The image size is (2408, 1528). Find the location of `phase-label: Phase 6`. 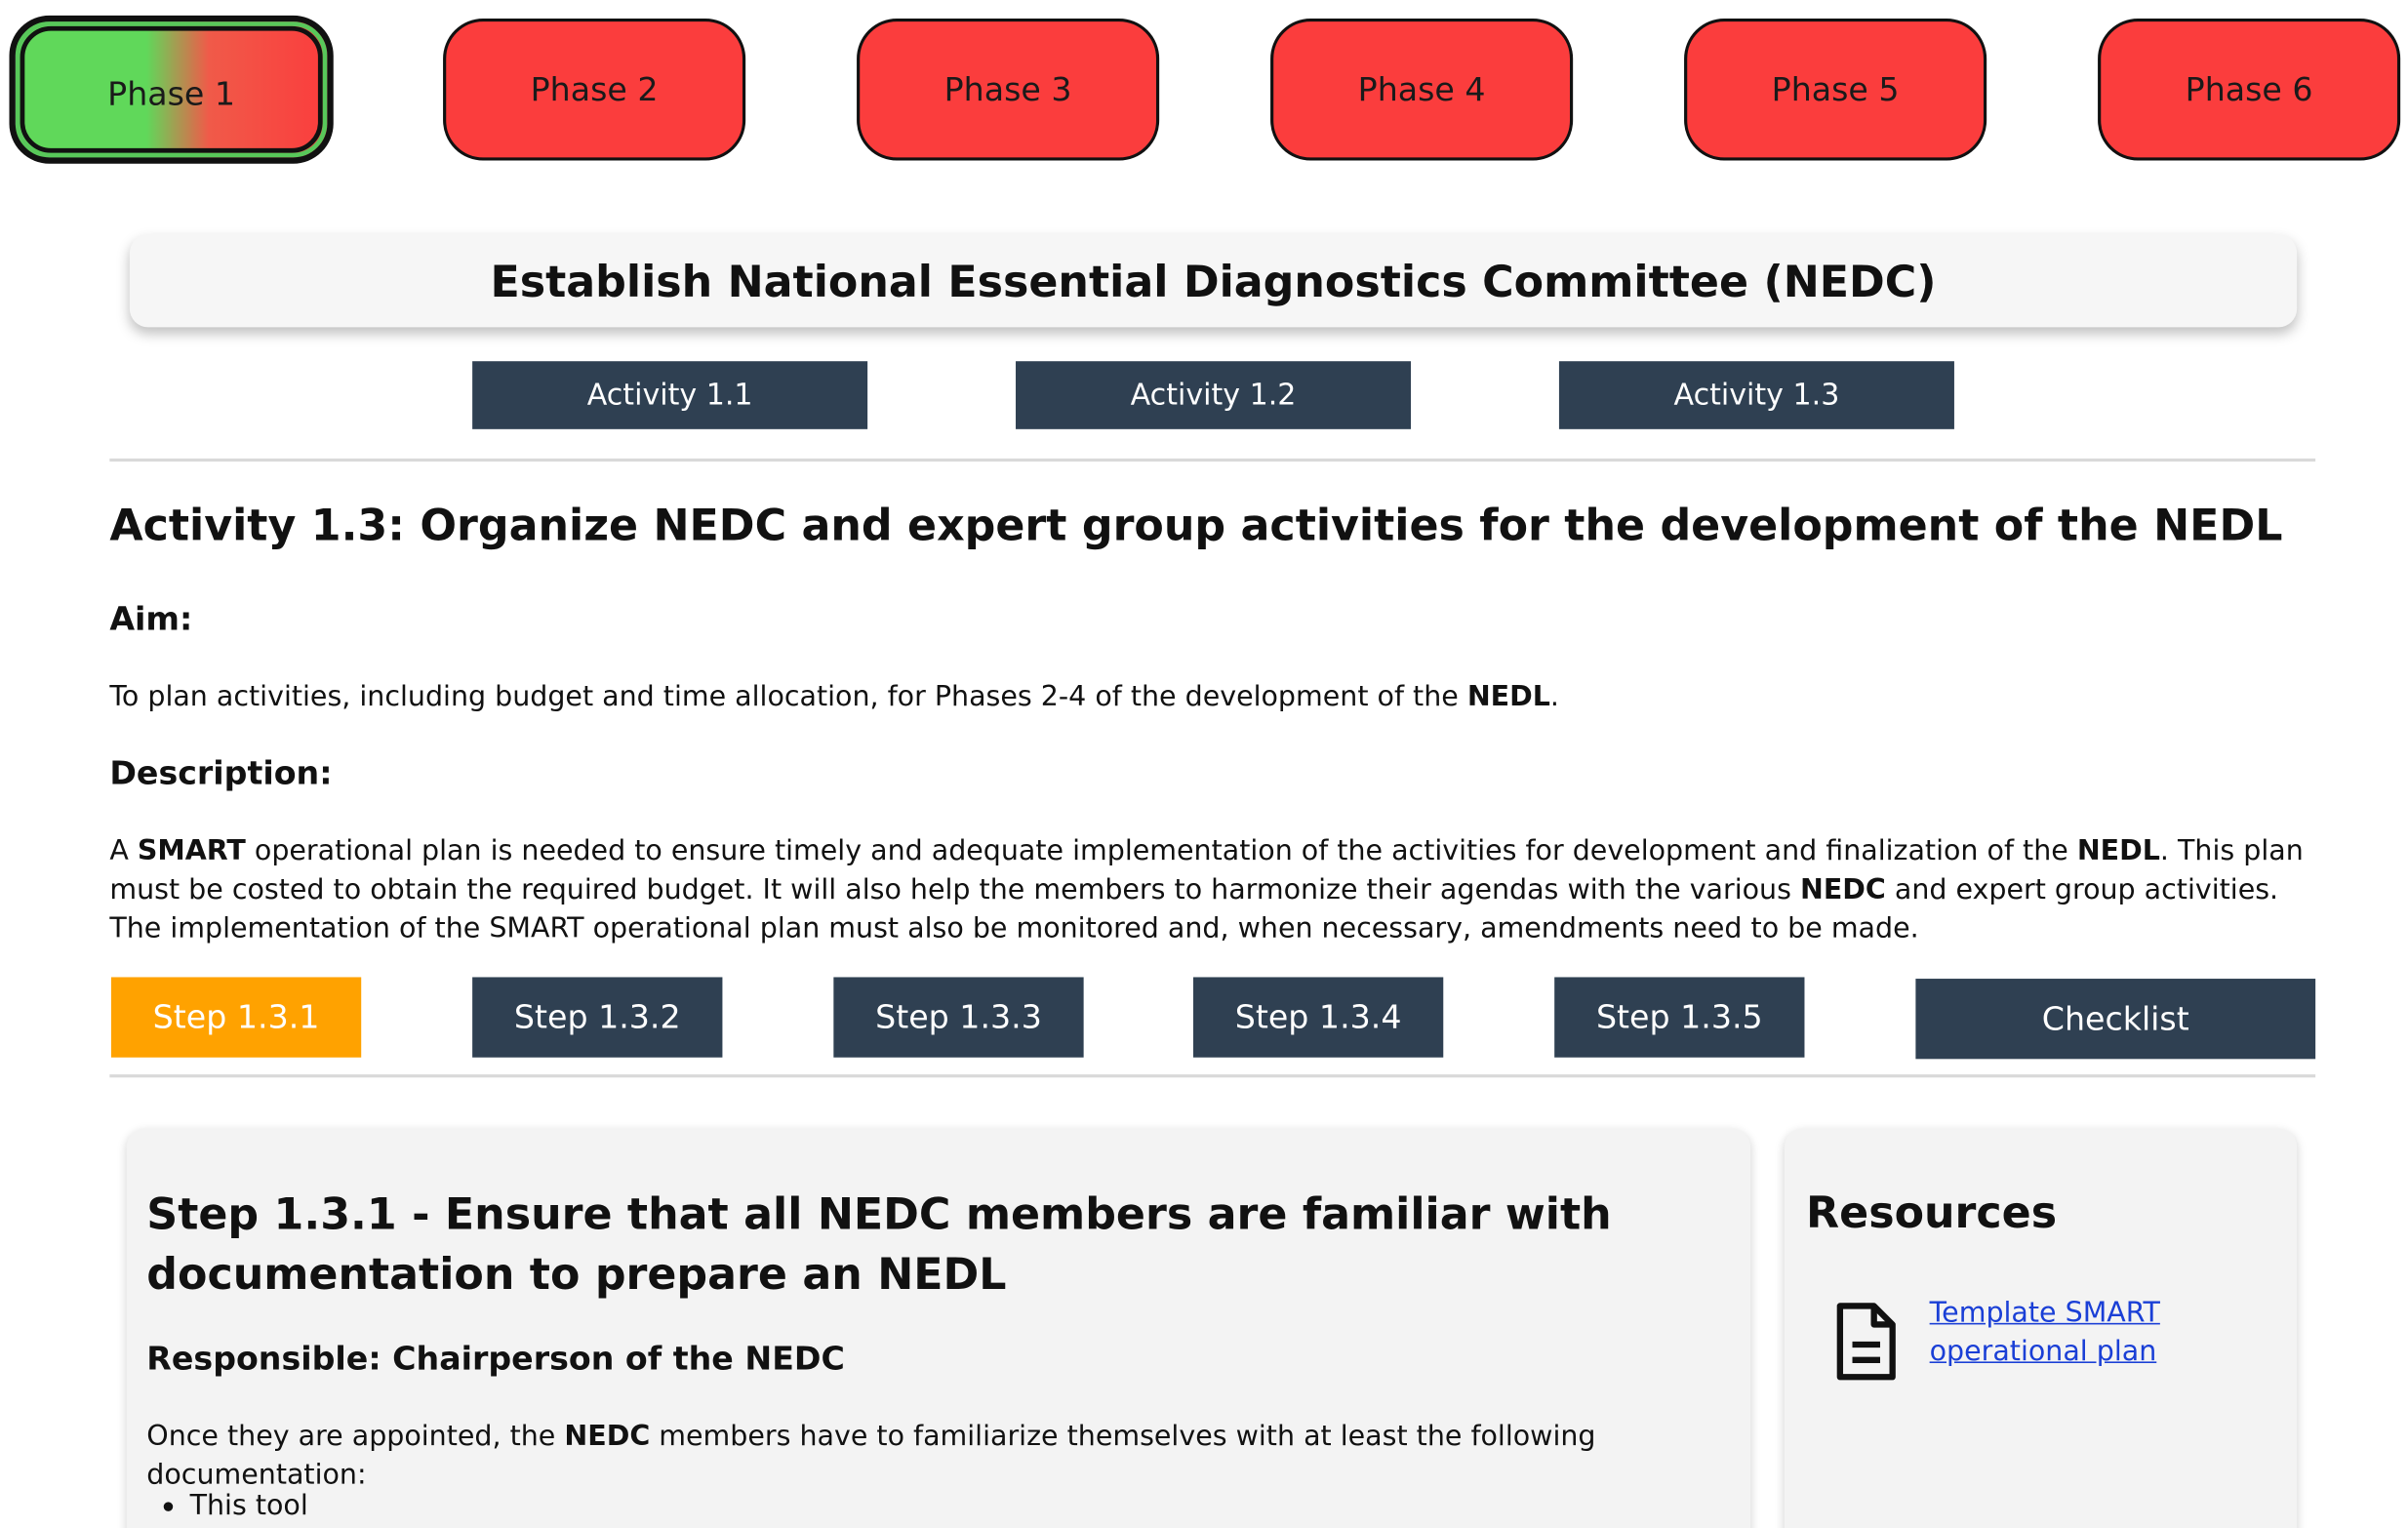

phase-label: Phase 6 is located at coordinates (2249, 89).